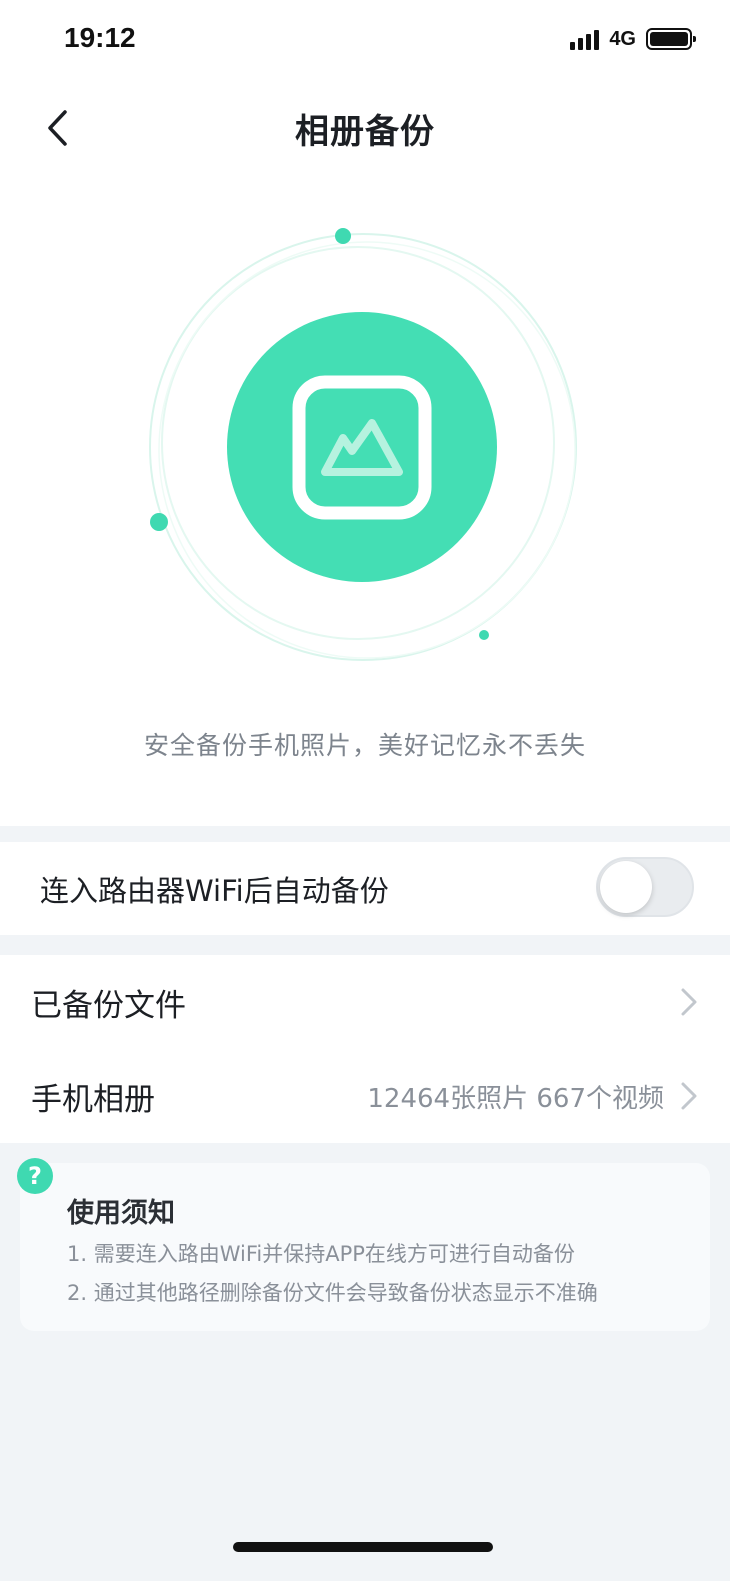 The width and height of the screenshot is (730, 1581). Describe the element at coordinates (214, 890) in the screenshot. I see `auto-backup-label: 连入路由器WiFi后自动备份` at that location.